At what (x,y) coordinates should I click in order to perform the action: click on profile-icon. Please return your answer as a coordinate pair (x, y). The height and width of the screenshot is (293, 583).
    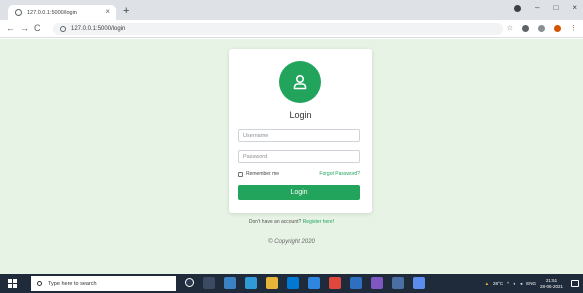
    Looking at the image, I should click on (518, 8).